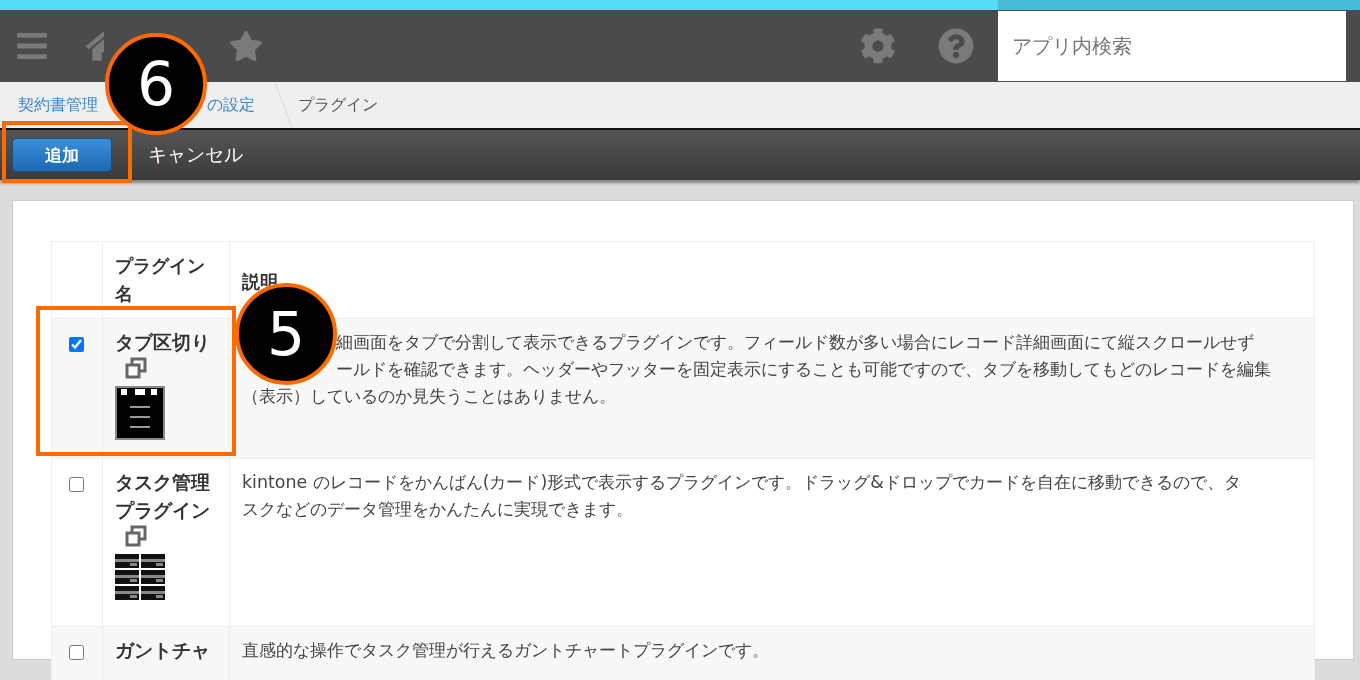  What do you see at coordinates (338, 105) in the screenshot?
I see `page-name: プラグイン` at bounding box center [338, 105].